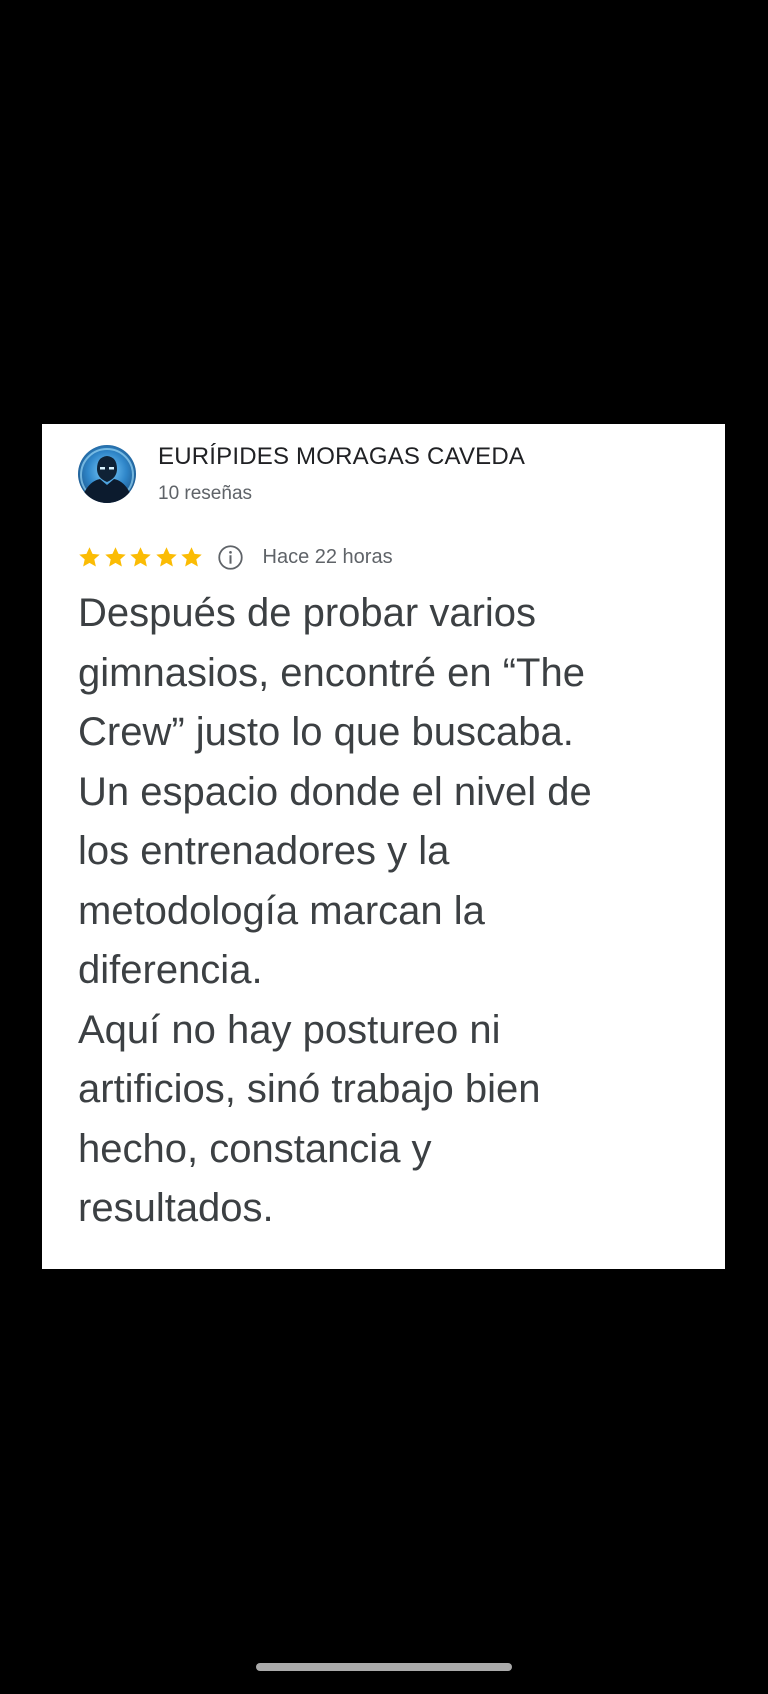 The width and height of the screenshot is (768, 1694). Describe the element at coordinates (309, 1089) in the screenshot. I see `review-text-line: artificios, sinó trabajo bien` at that location.